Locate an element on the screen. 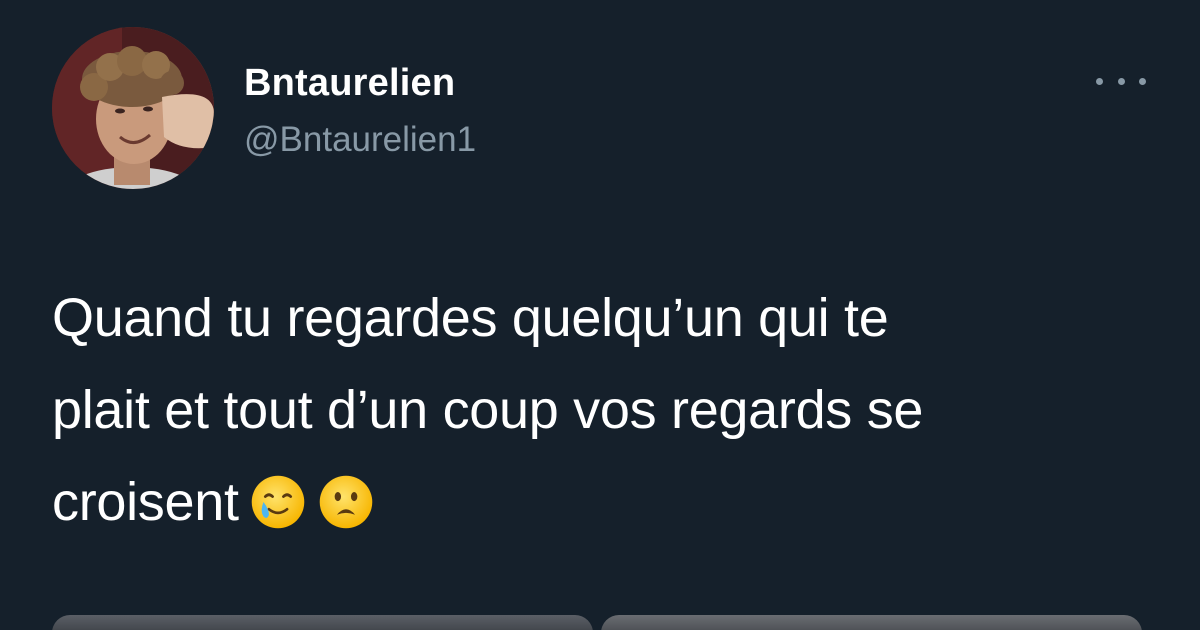  frowning-face-with-open-mouth-icon is located at coordinates (346, 502).